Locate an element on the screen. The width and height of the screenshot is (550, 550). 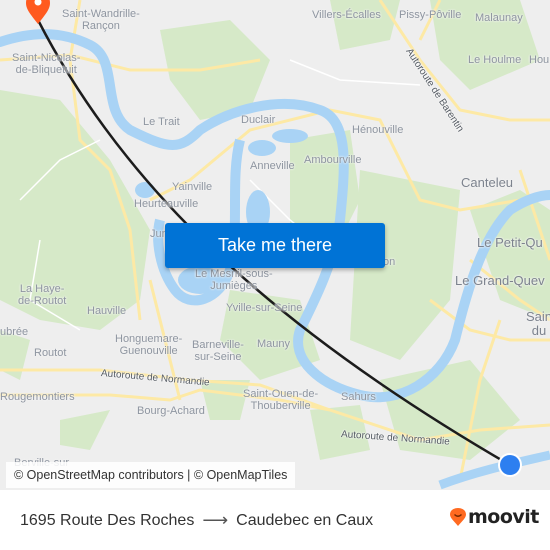
place-label: Hauville is located at coordinates (107, 311).